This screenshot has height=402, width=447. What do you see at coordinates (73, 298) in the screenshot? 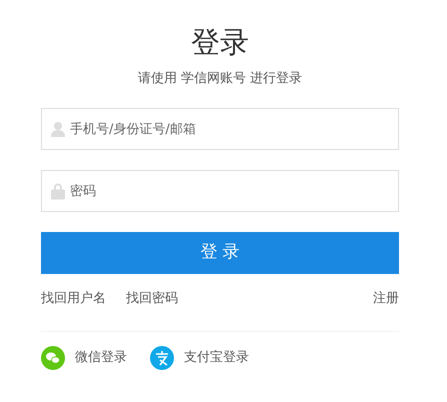
I see `link: 找回用户名` at bounding box center [73, 298].